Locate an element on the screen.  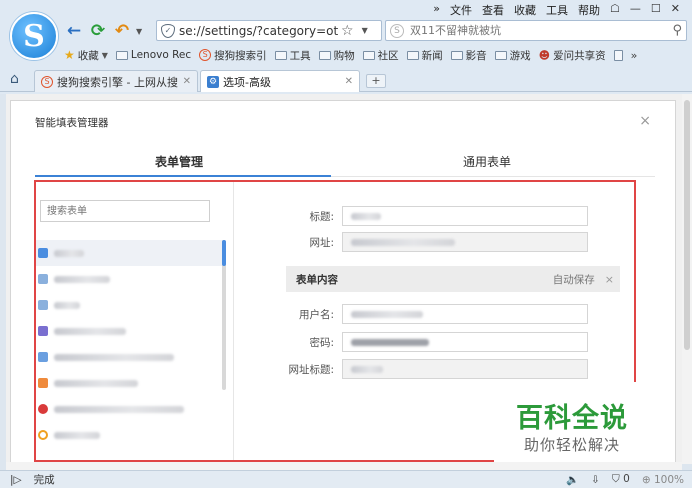
fav-item-games: 游戏 is located at coordinates (512, 55).